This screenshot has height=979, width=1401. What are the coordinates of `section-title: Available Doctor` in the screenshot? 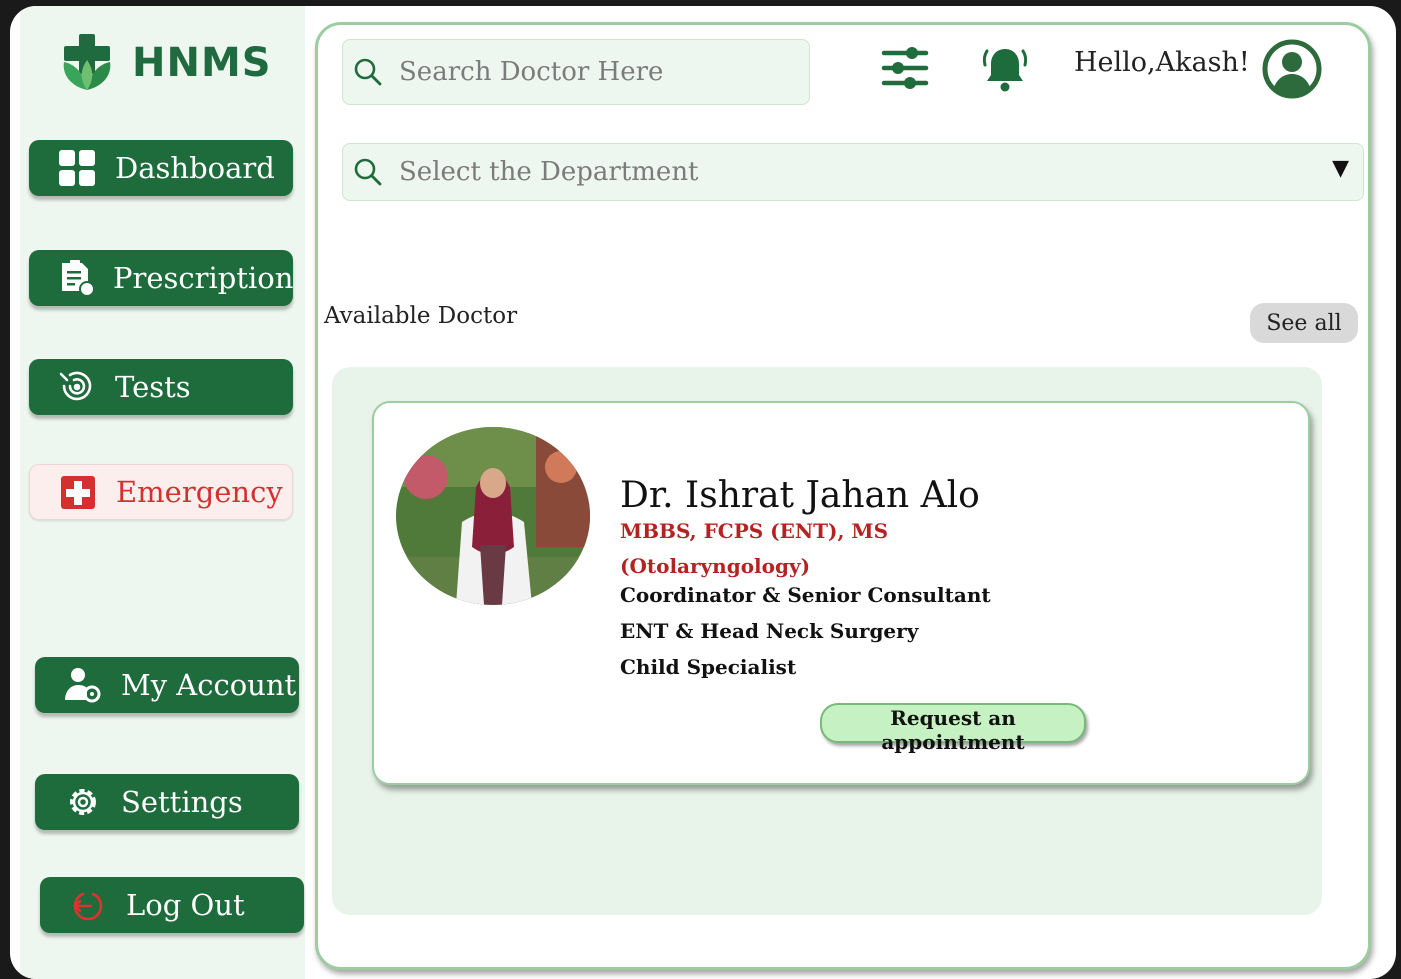 It's located at (421, 316).